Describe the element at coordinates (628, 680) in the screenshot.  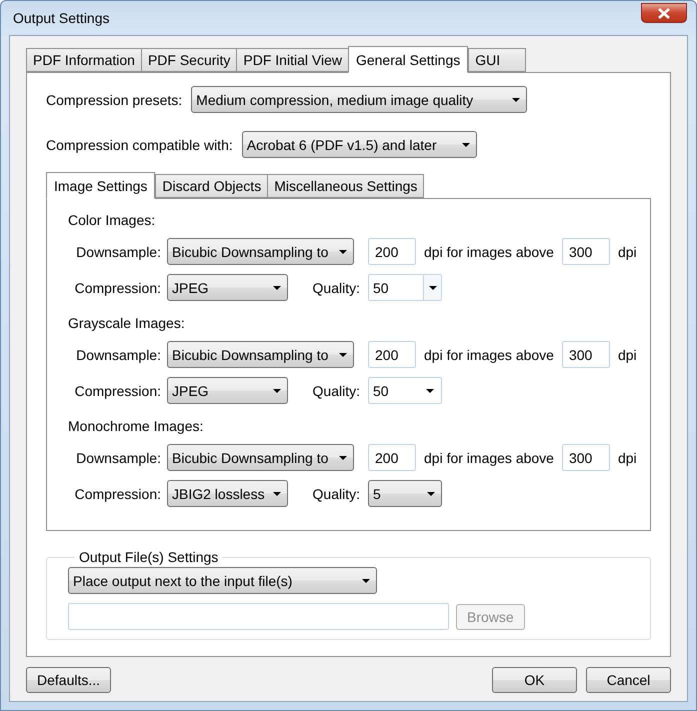
I see `dialog-button: Cancel` at that location.